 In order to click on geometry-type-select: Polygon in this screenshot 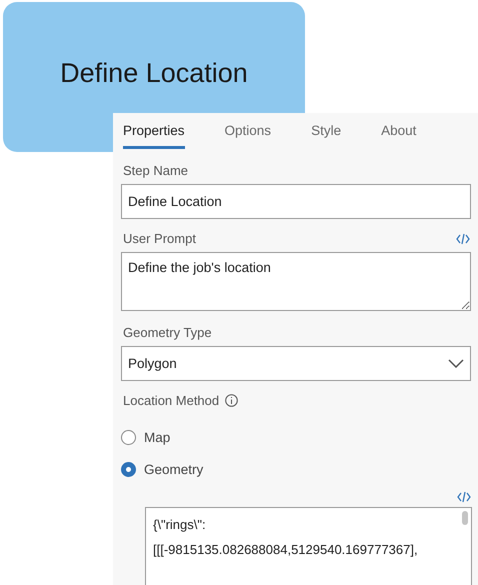, I will do `click(296, 363)`.